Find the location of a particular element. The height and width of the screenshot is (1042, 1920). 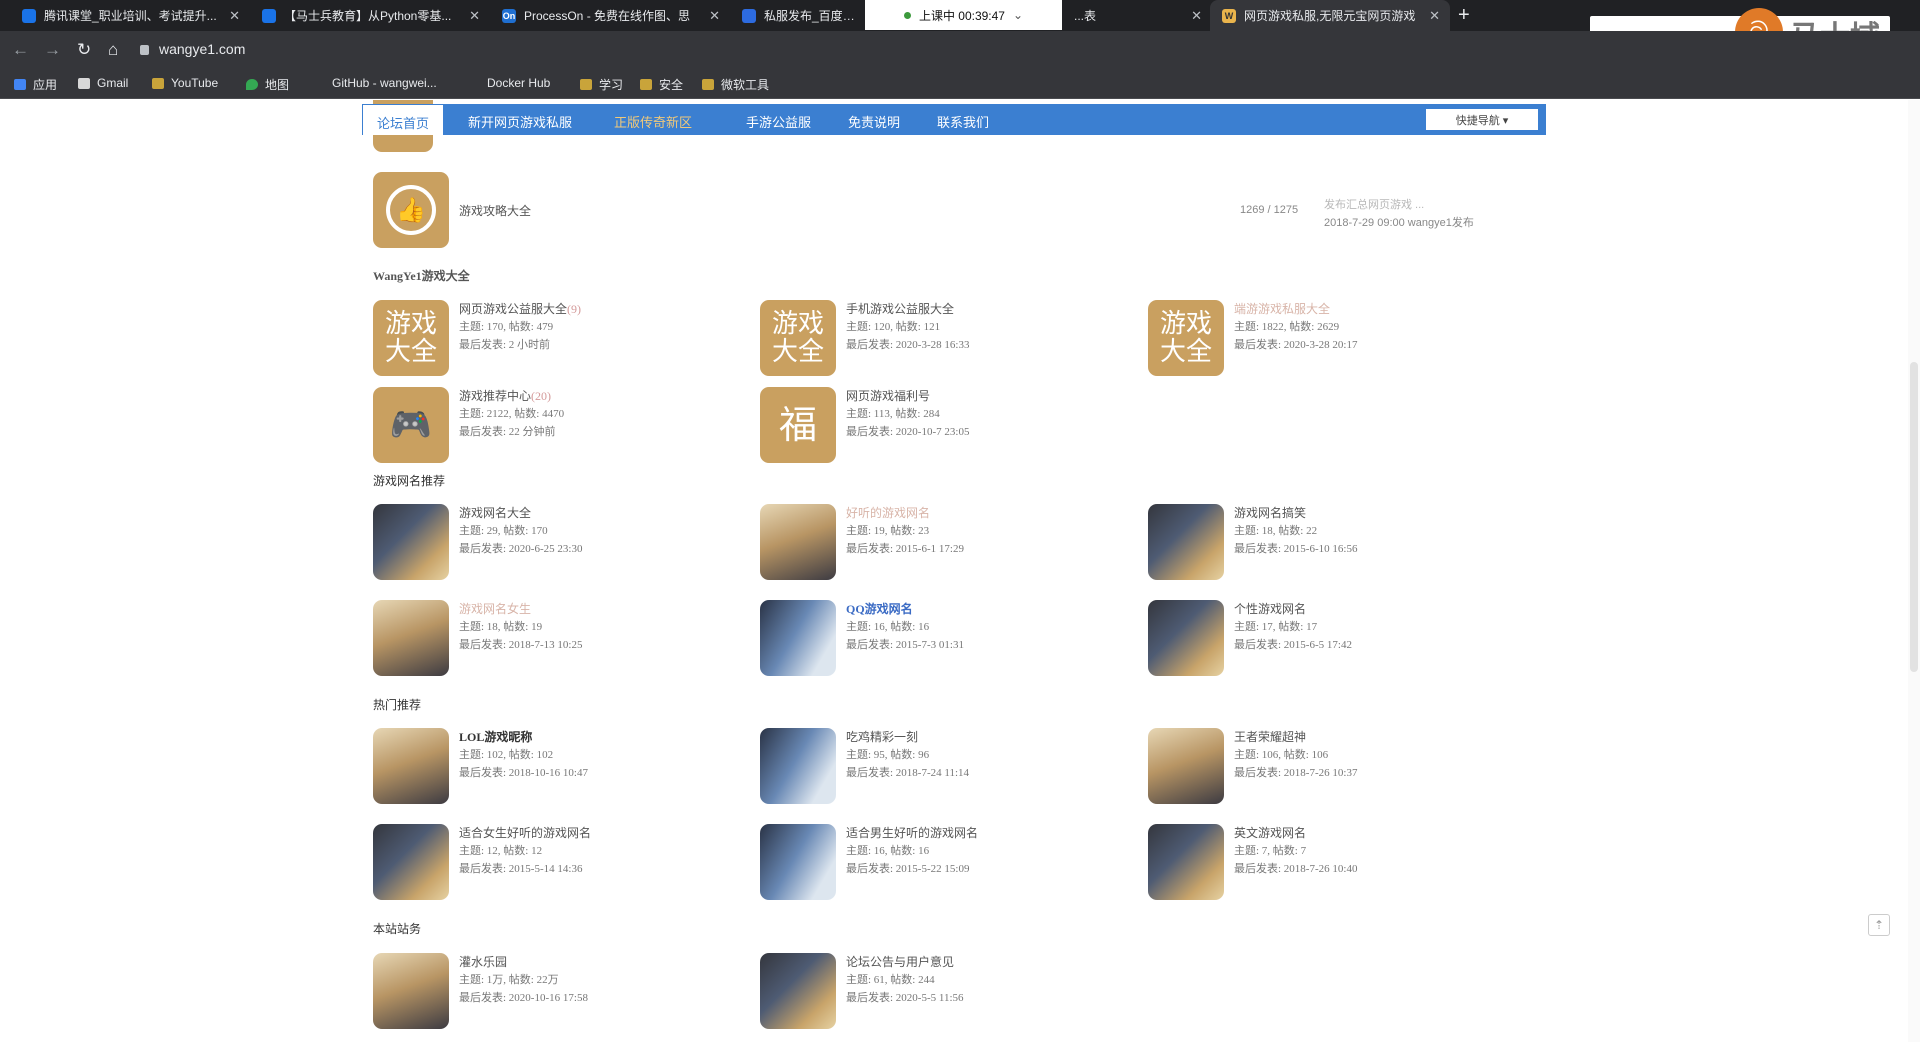

bookmark-security: 安全 is located at coordinates (661, 84).